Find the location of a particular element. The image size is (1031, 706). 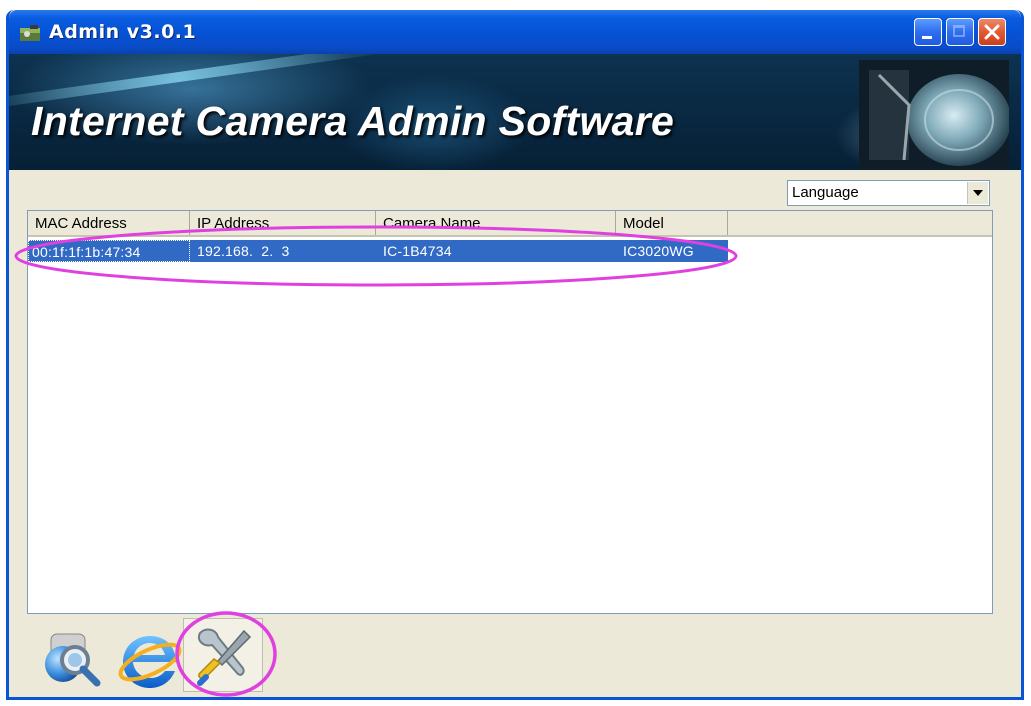

close-button is located at coordinates (992, 32).